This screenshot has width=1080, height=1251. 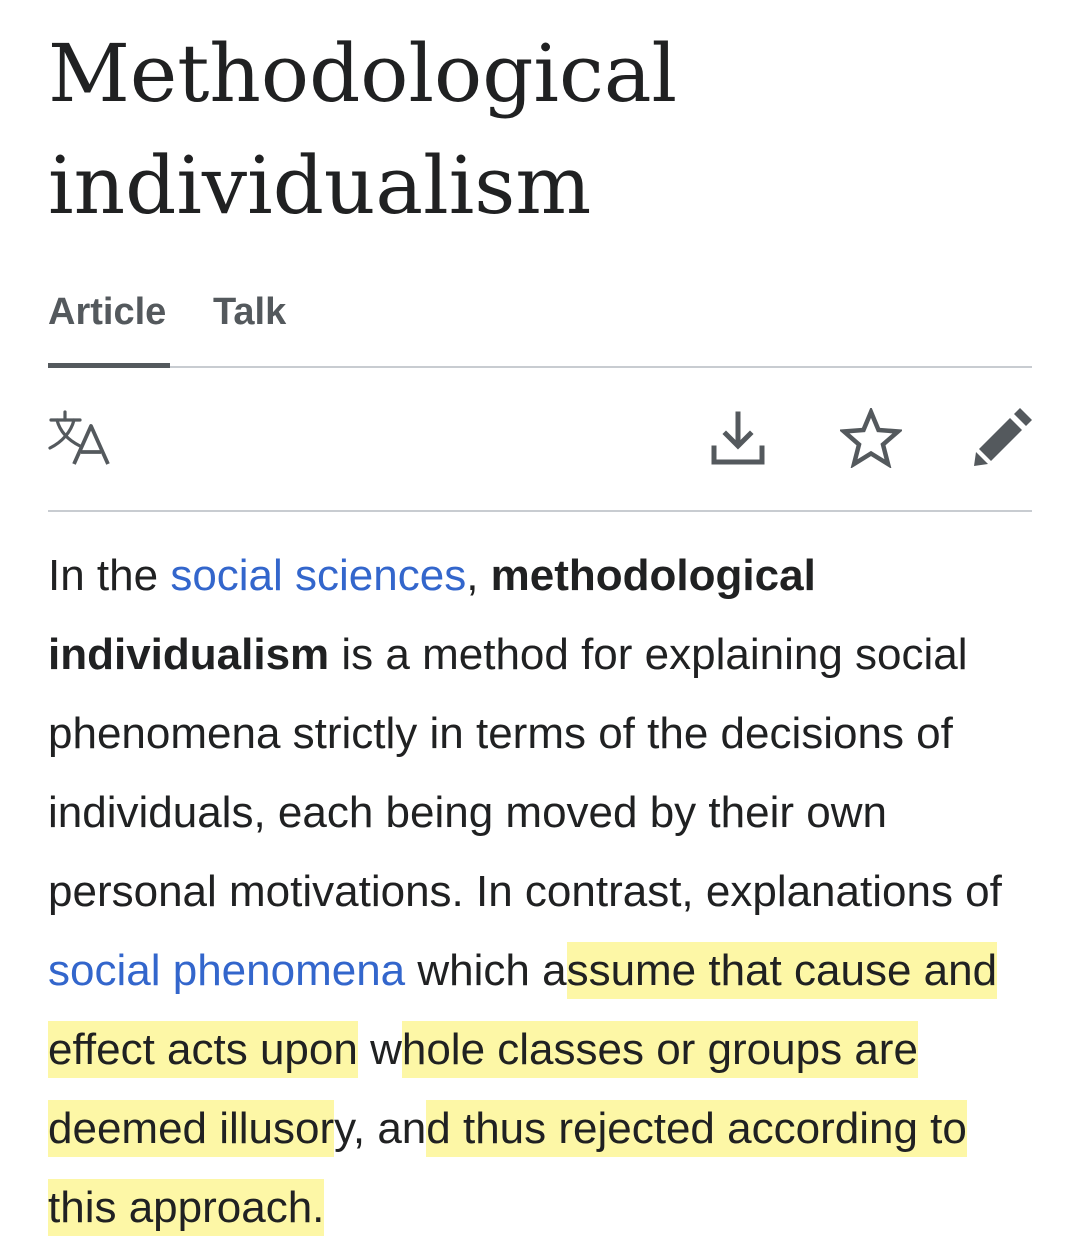 I want to click on text-segment: ,, so click(x=478, y=575).